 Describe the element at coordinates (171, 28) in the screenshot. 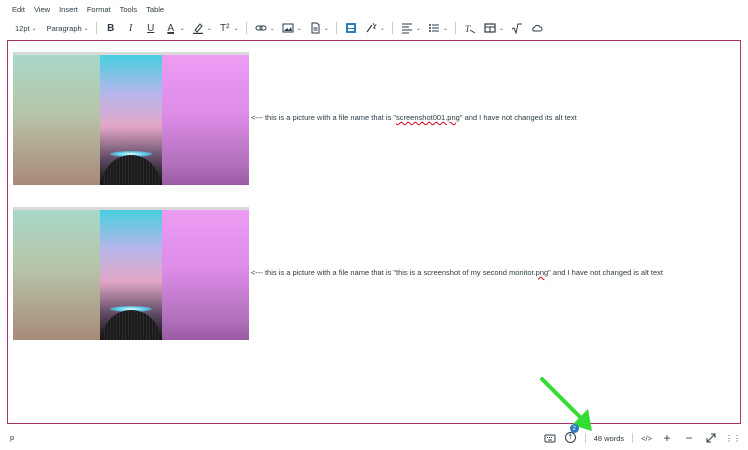

I see `text-color-icon: A` at that location.